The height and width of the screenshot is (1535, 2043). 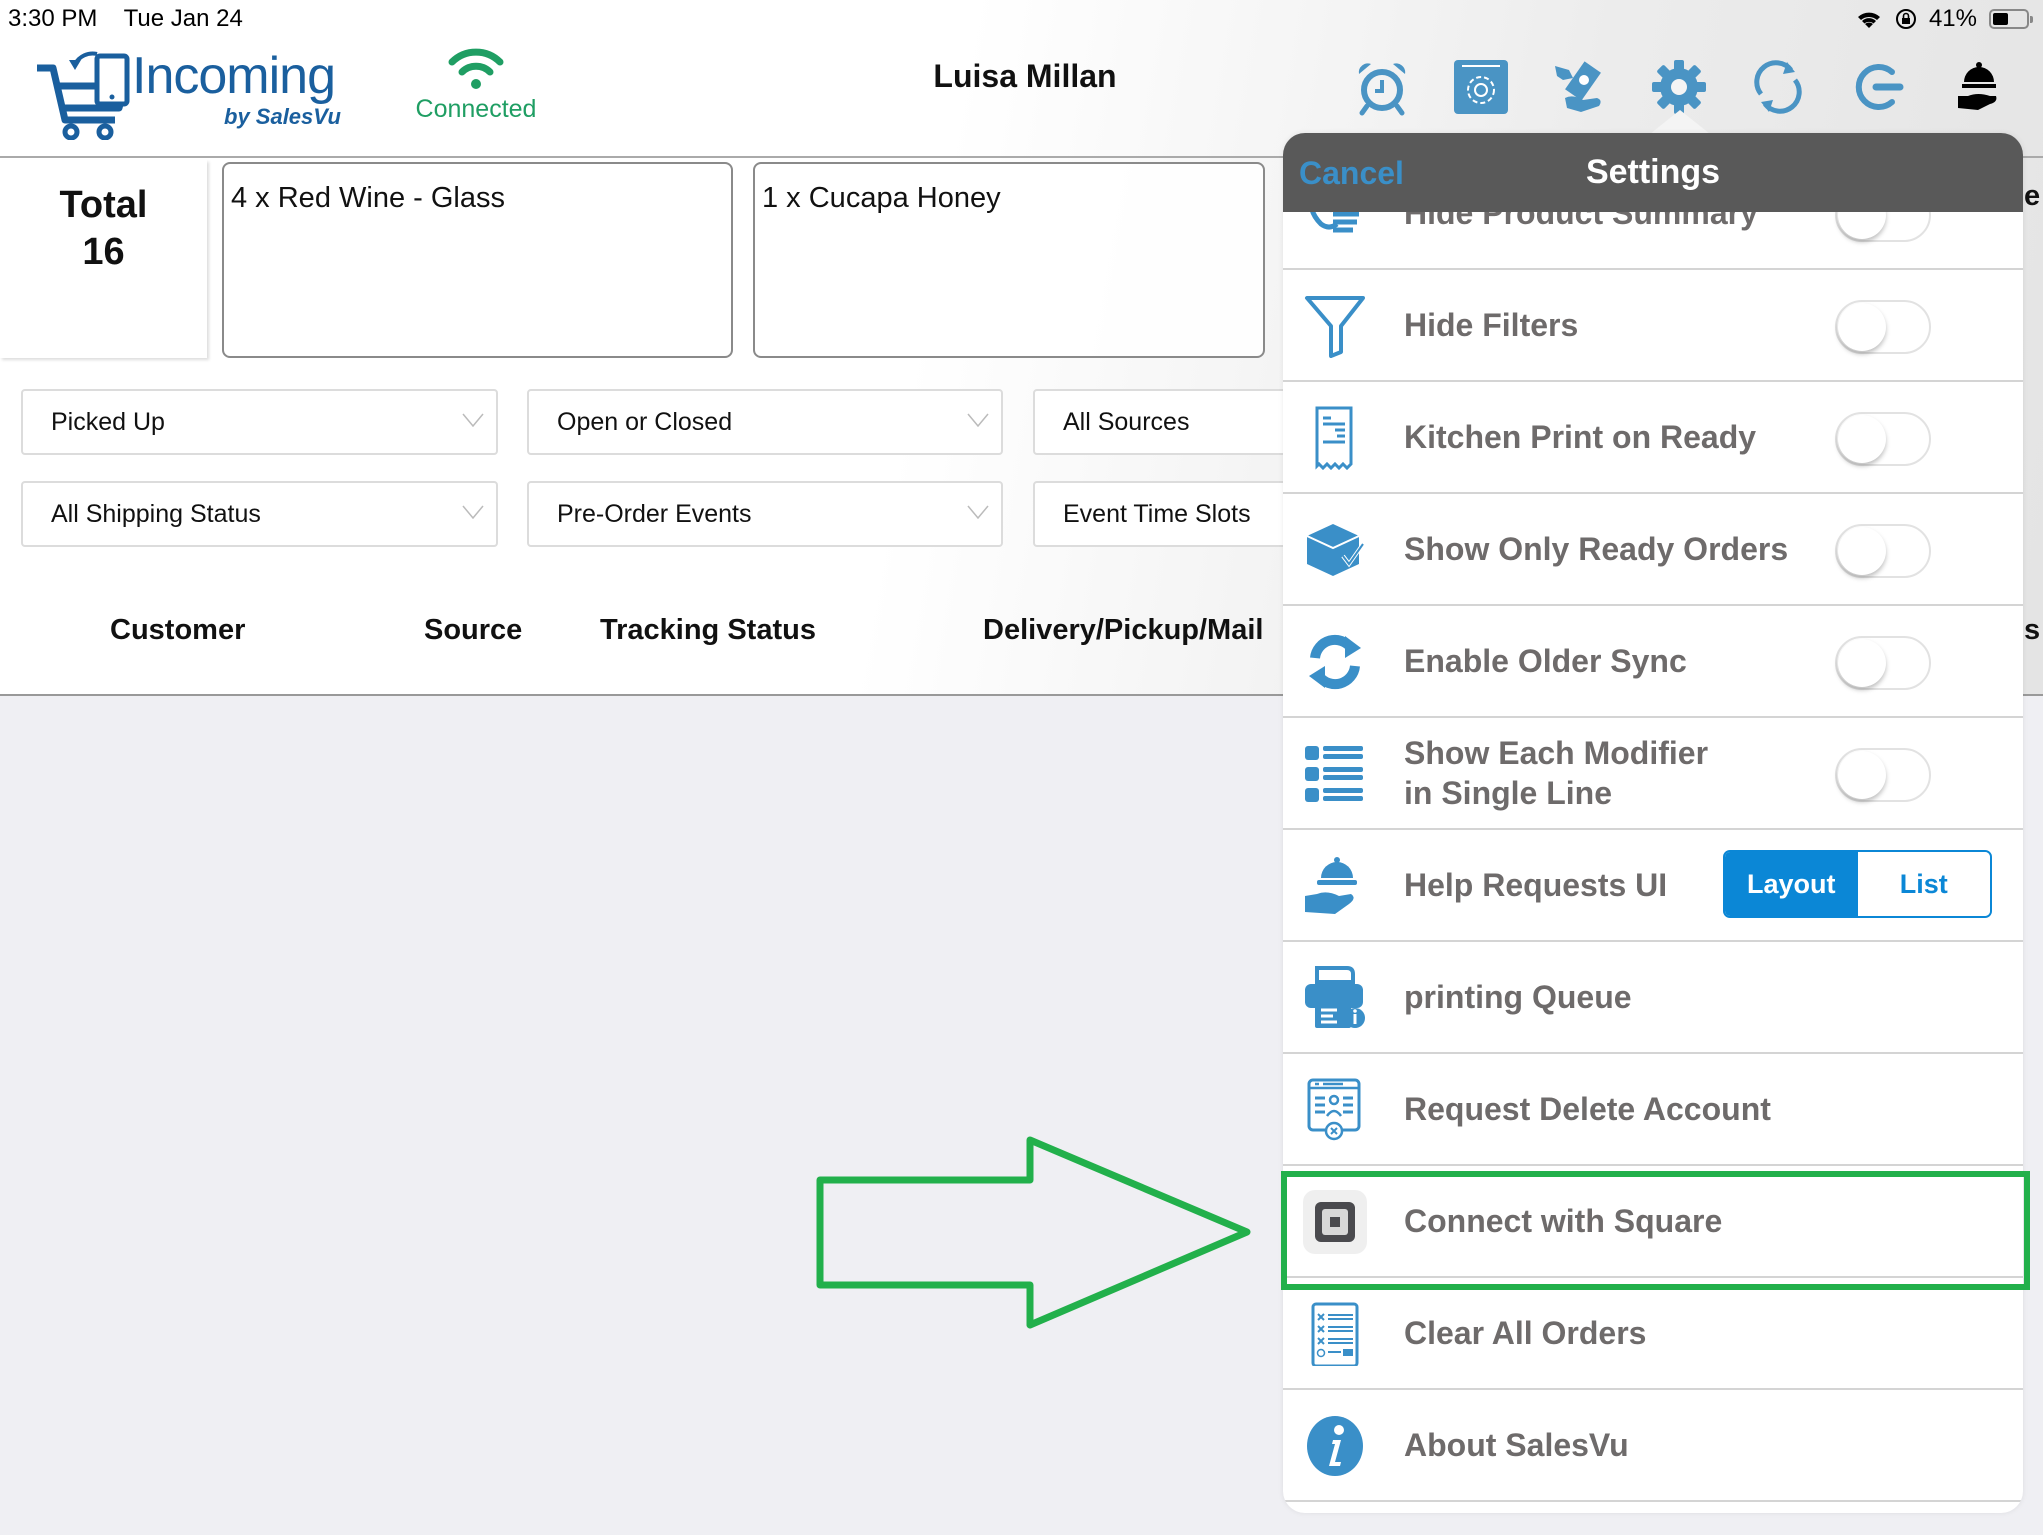 I want to click on setting-label: Hide Filters, so click(x=1491, y=325).